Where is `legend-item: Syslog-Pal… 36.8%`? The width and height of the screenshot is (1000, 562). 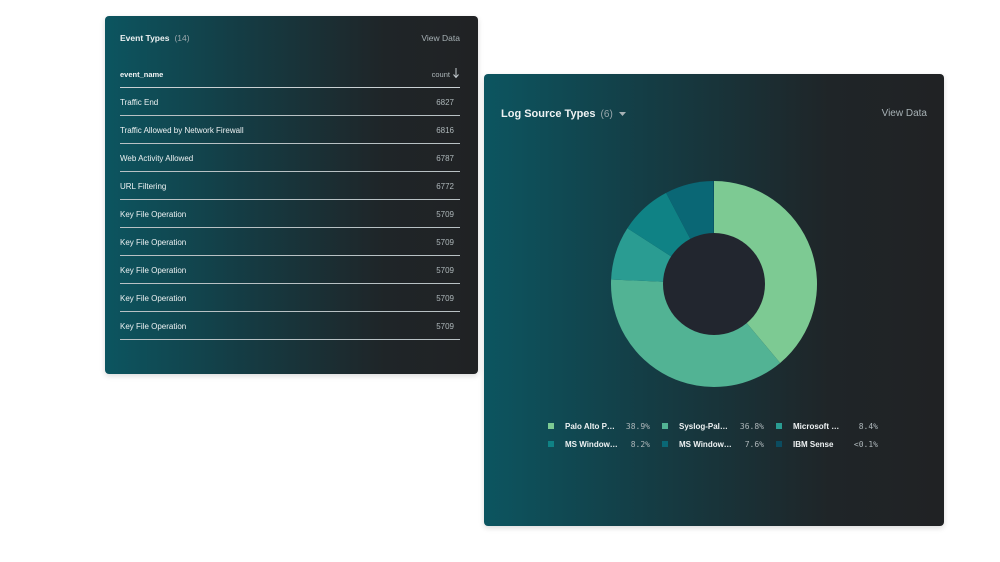
legend-item: Syslog-Pal… 36.8% is located at coordinates (717, 428).